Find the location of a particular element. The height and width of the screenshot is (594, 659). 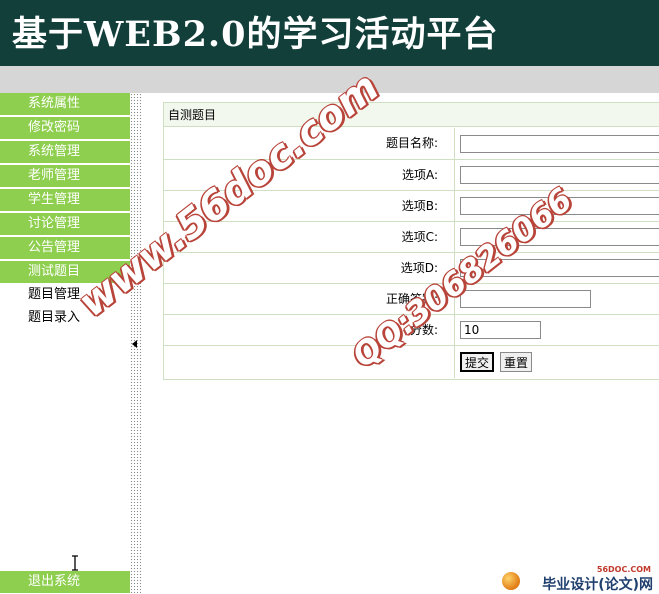

logo-icon is located at coordinates (511, 581).